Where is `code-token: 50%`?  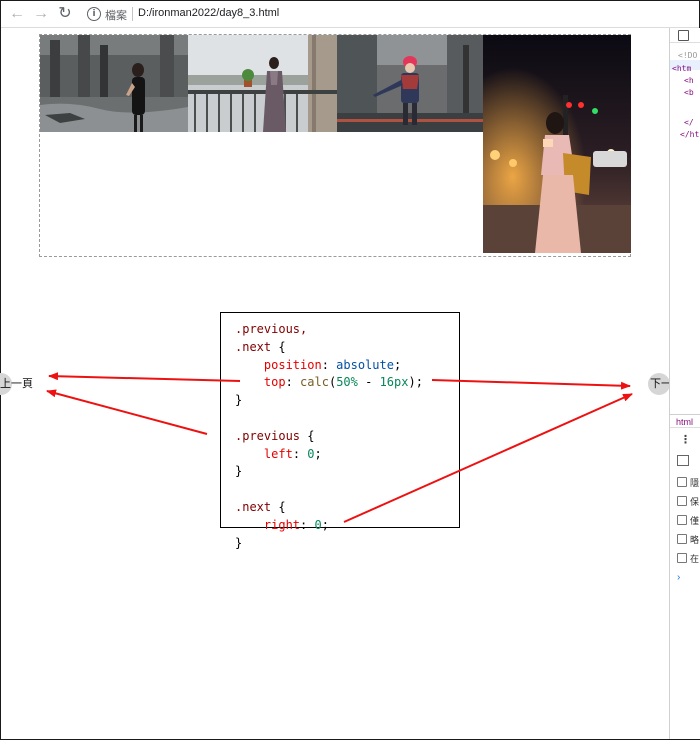 code-token: 50% is located at coordinates (347, 382).